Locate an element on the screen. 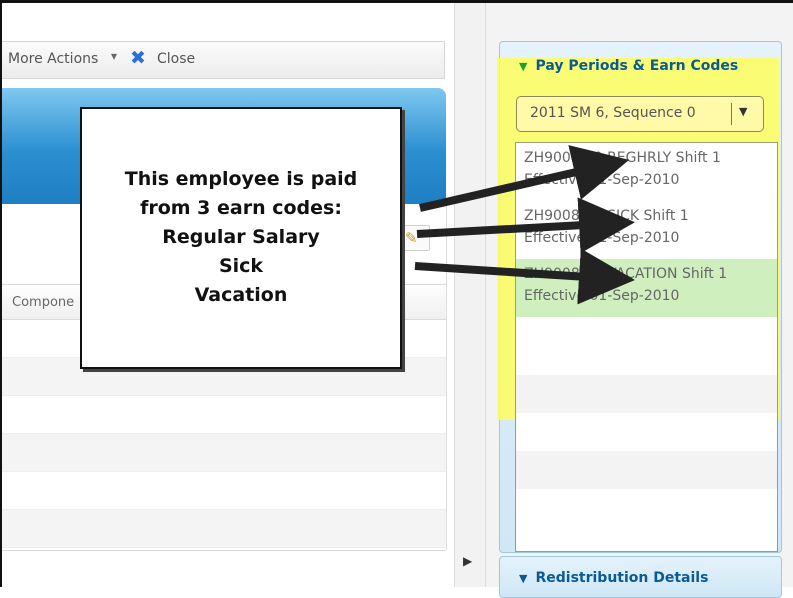 Image resolution: width=793 pixels, height=598 pixels. more-actions-button: More Actions is located at coordinates (53, 59).